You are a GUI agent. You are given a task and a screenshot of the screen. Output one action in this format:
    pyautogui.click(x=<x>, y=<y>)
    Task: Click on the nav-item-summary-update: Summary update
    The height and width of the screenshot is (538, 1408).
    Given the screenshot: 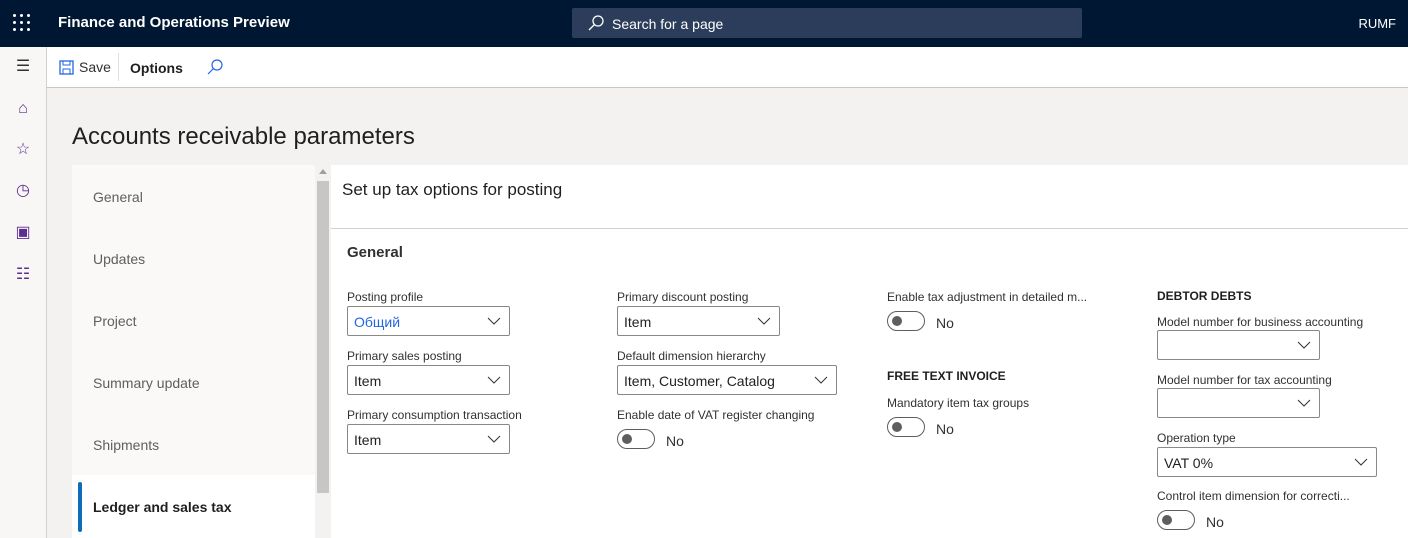 What is the action you would take?
    pyautogui.click(x=146, y=383)
    